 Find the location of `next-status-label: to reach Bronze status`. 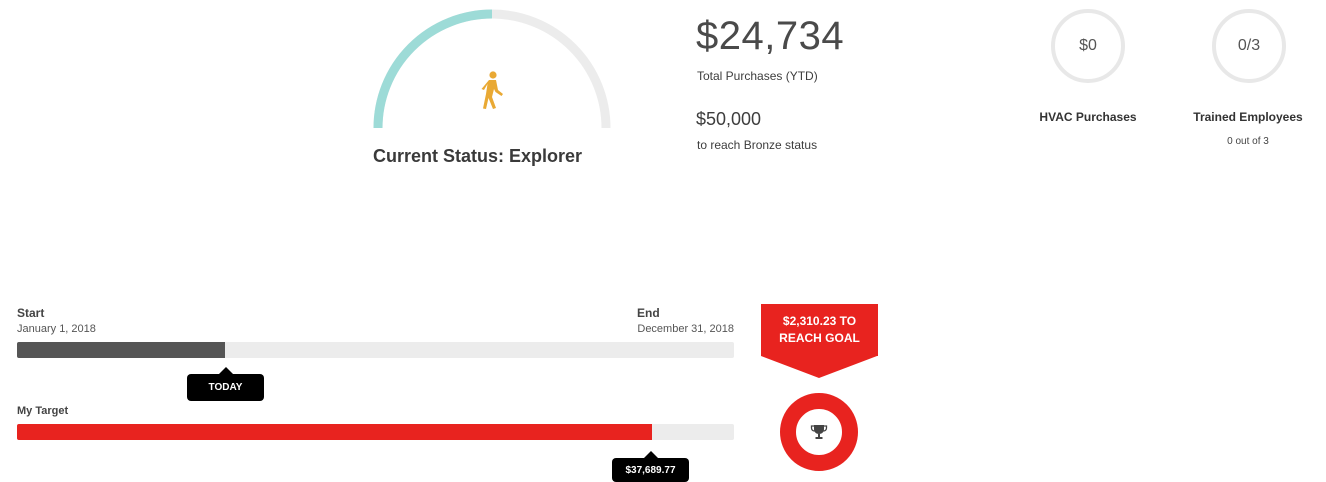

next-status-label: to reach Bronze status is located at coordinates (757, 145).